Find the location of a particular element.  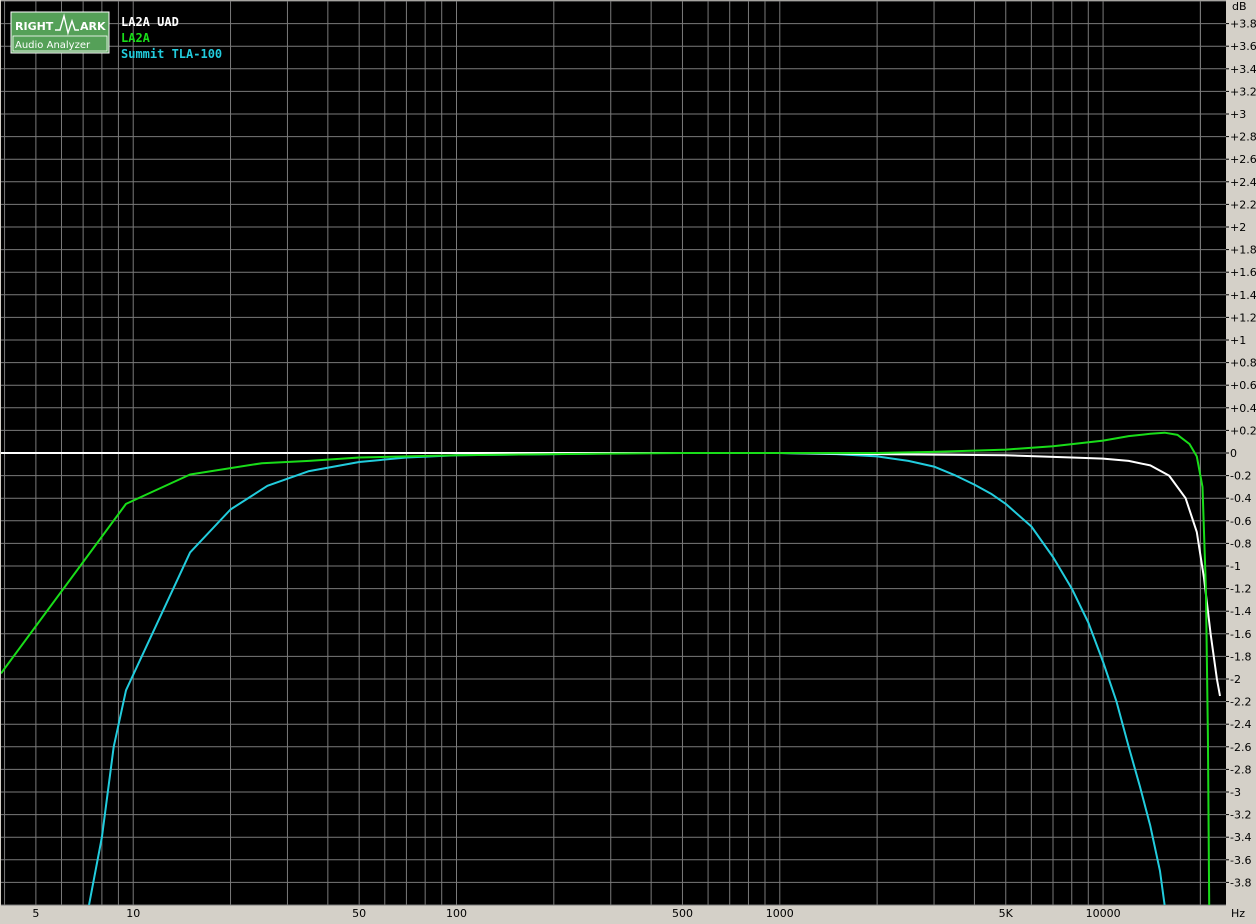

y-tick-label: +3.4 is located at coordinates (1243, 69).